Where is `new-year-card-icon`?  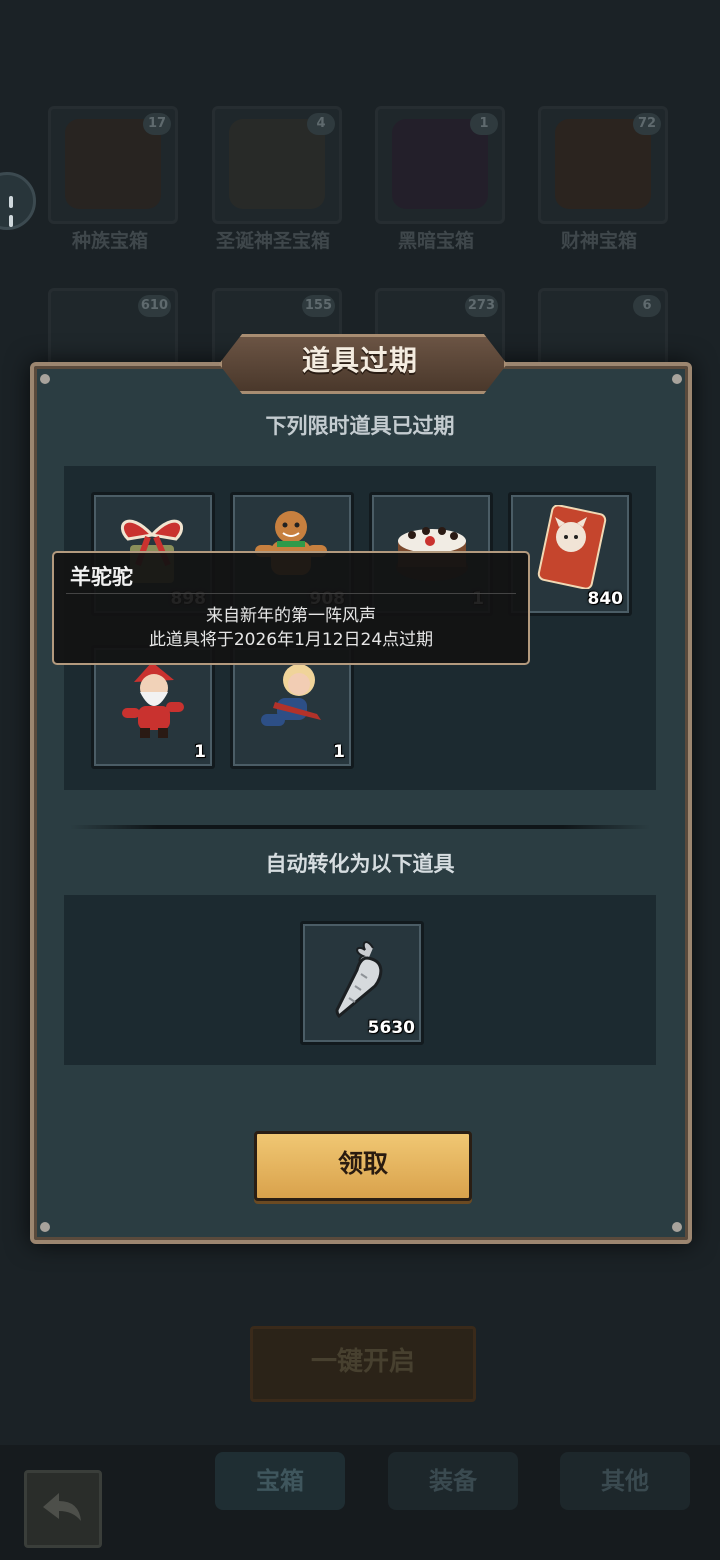 new-year-card-icon is located at coordinates (572, 547).